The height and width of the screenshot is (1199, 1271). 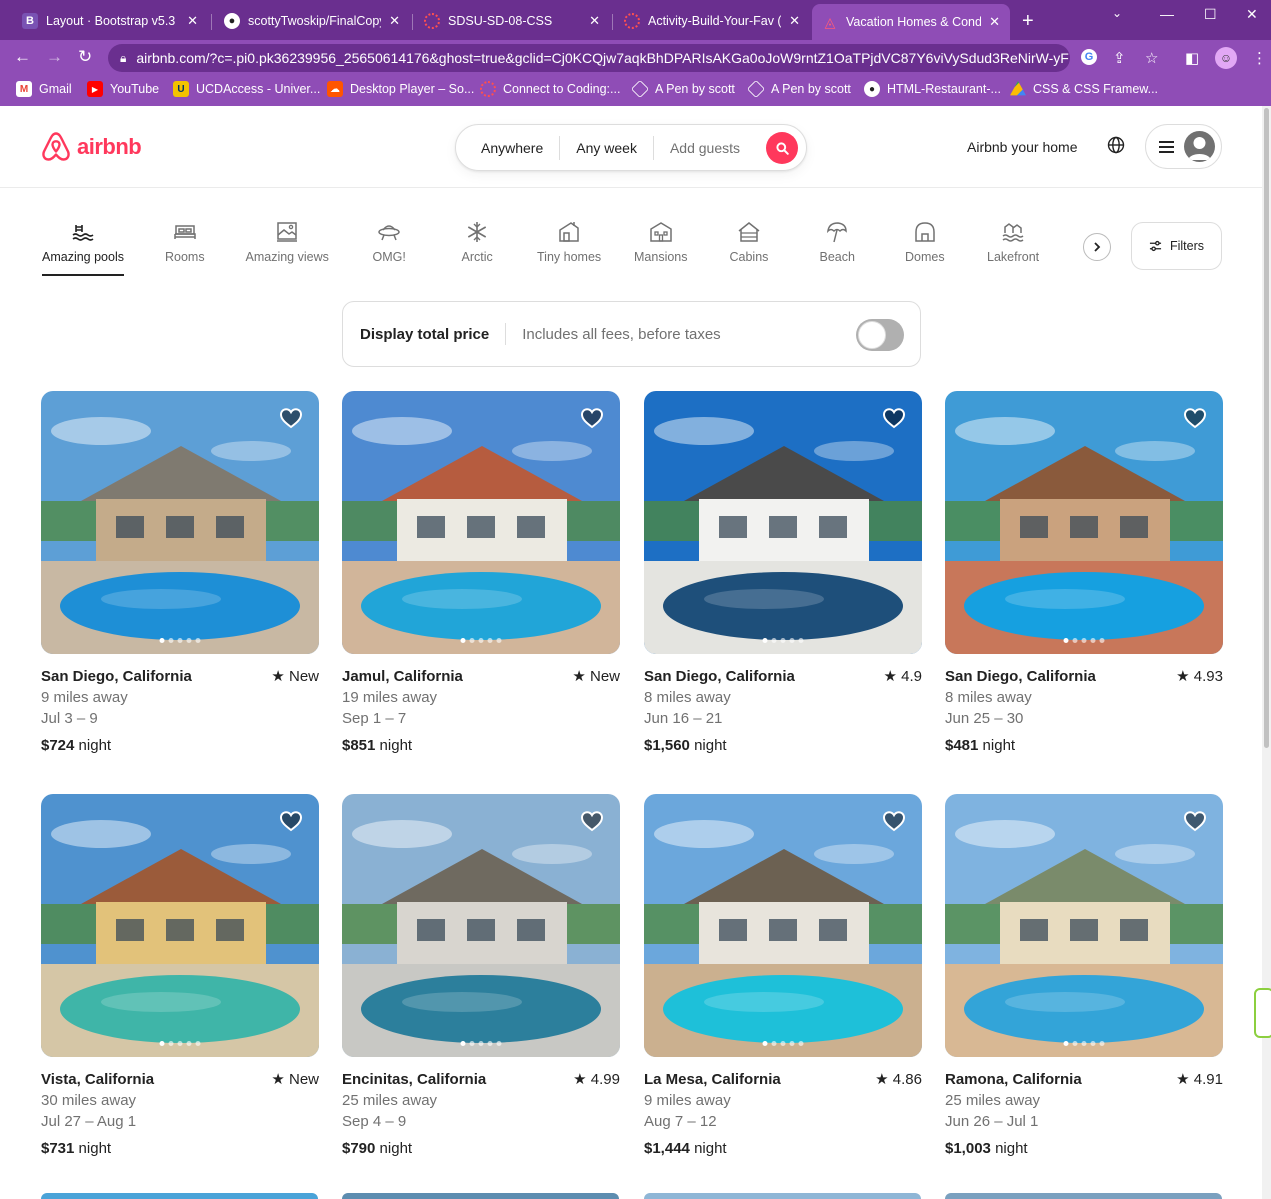 I want to click on new-tab-icon: +, so click(x=1028, y=21).